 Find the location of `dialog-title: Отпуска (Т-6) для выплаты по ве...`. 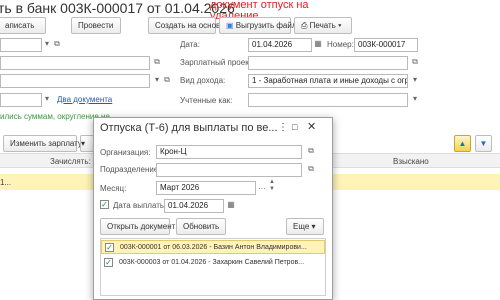

dialog-title: Отпуска (Т-6) для выплаты по ве... is located at coordinates (189, 128).